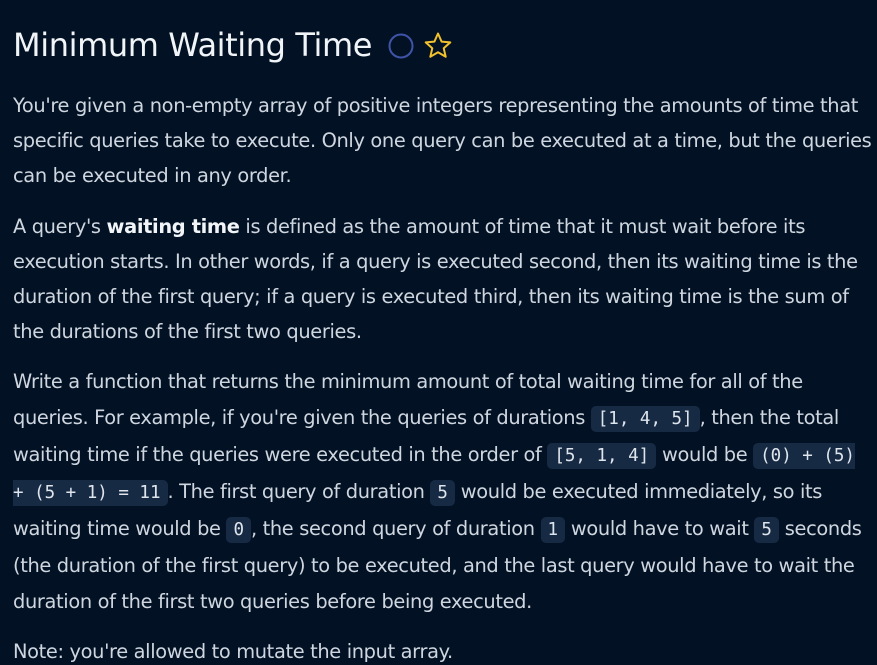 The height and width of the screenshot is (665, 877). I want to click on bold-term: waiting time, so click(173, 226).